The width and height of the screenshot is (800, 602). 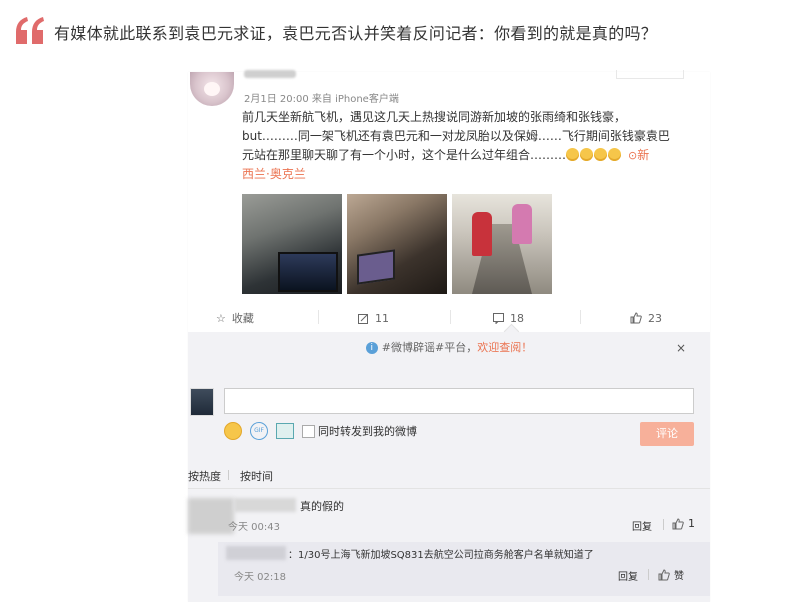 I want to click on post-menu-tab, so click(x=650, y=74).